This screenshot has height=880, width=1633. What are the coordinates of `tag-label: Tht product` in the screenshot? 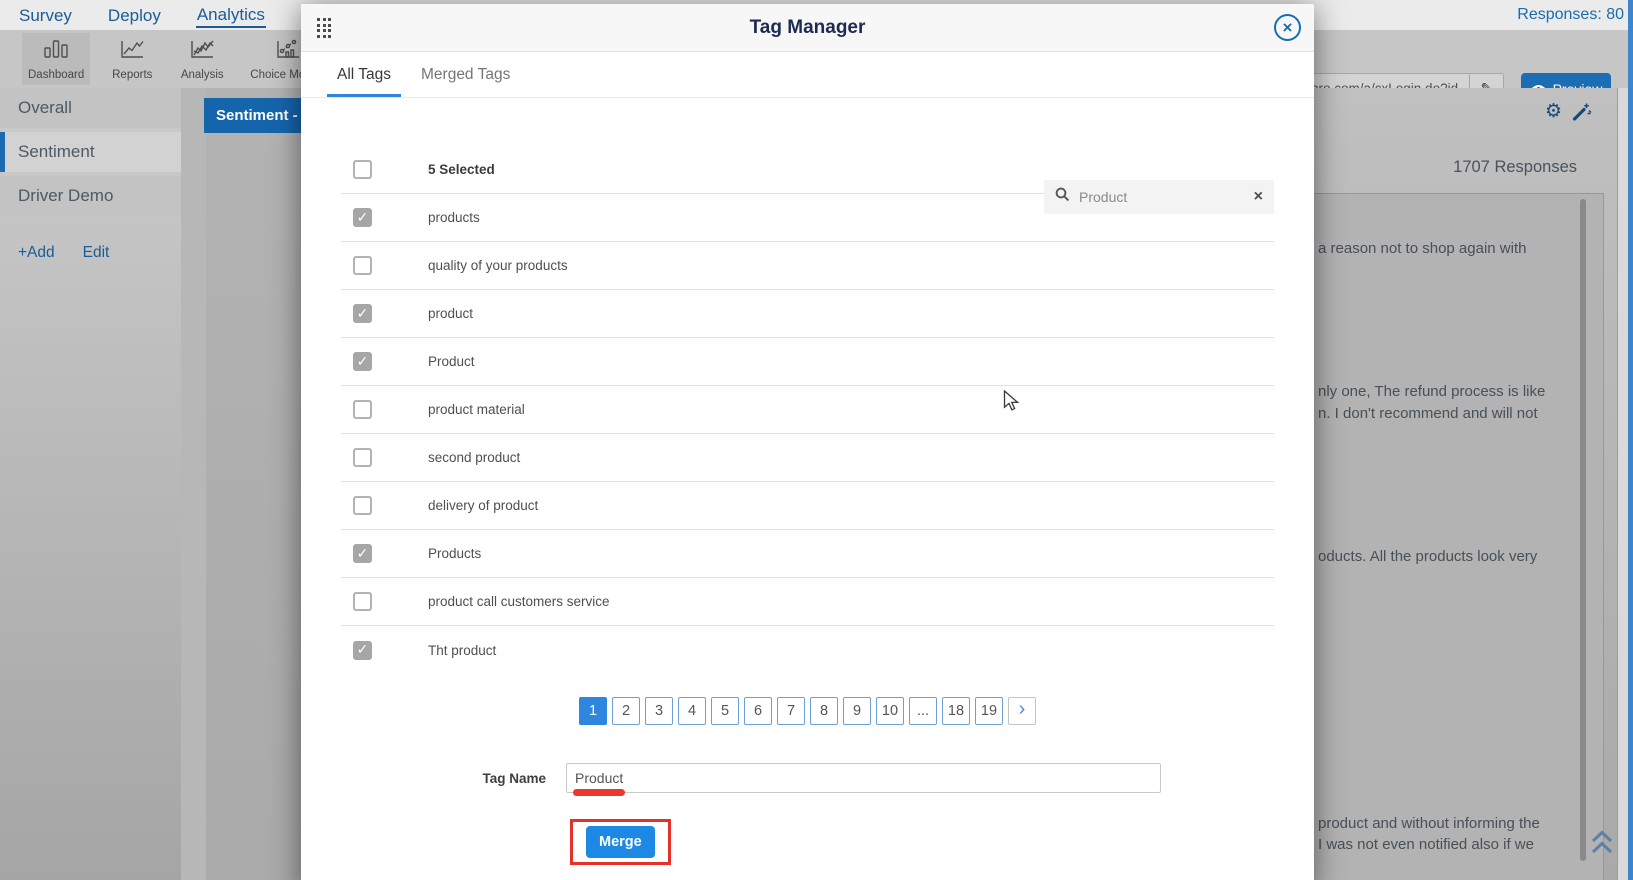 It's located at (462, 650).